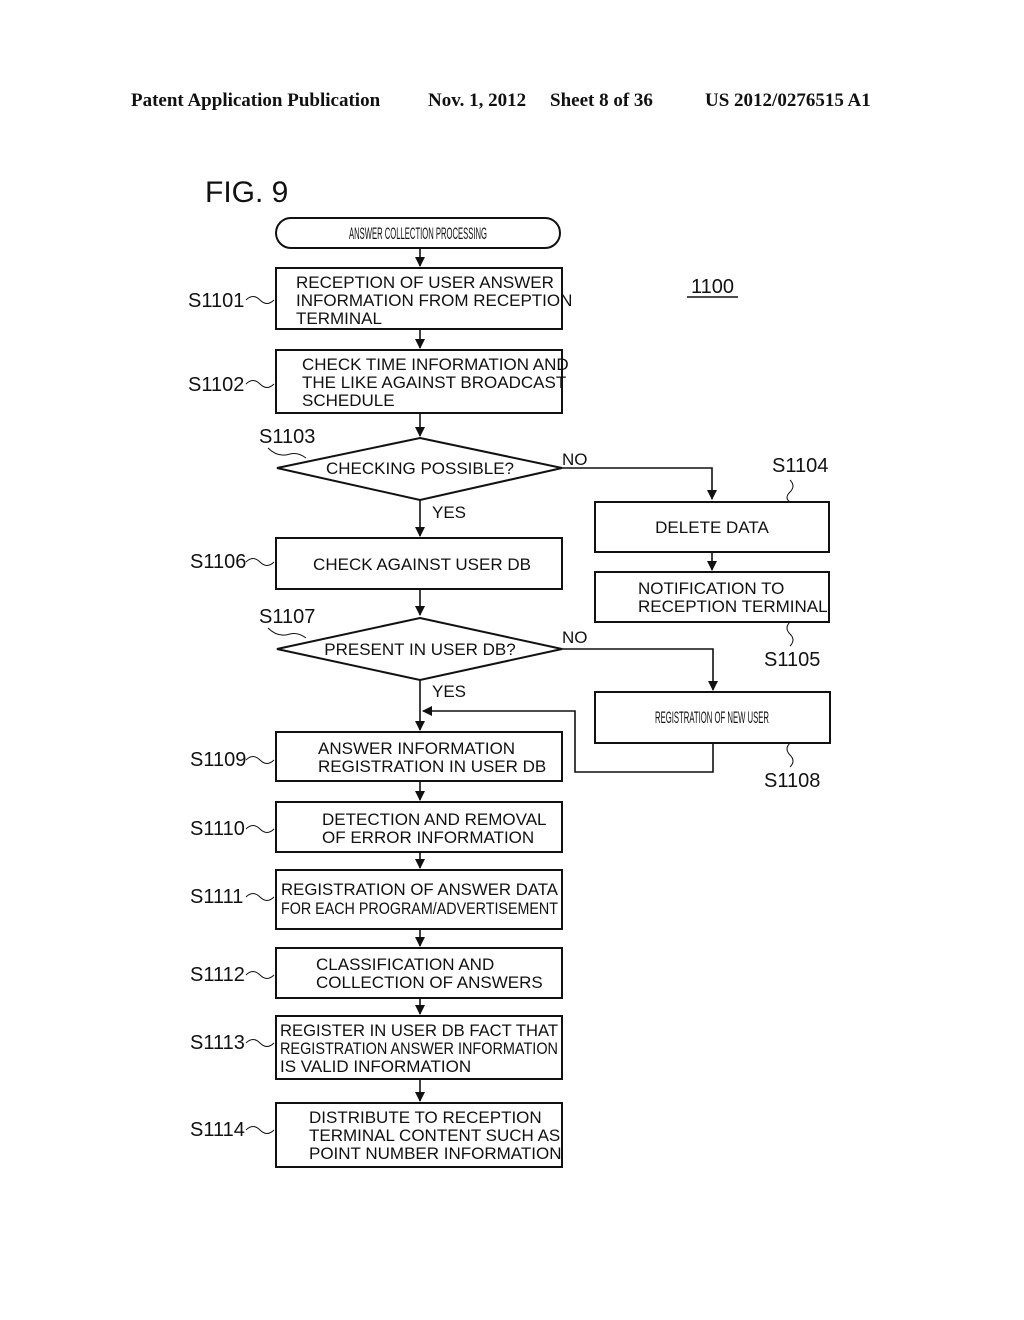 This screenshot has width=1024, height=1320. What do you see at coordinates (218, 760) in the screenshot?
I see `step-label-s1109: S1109` at bounding box center [218, 760].